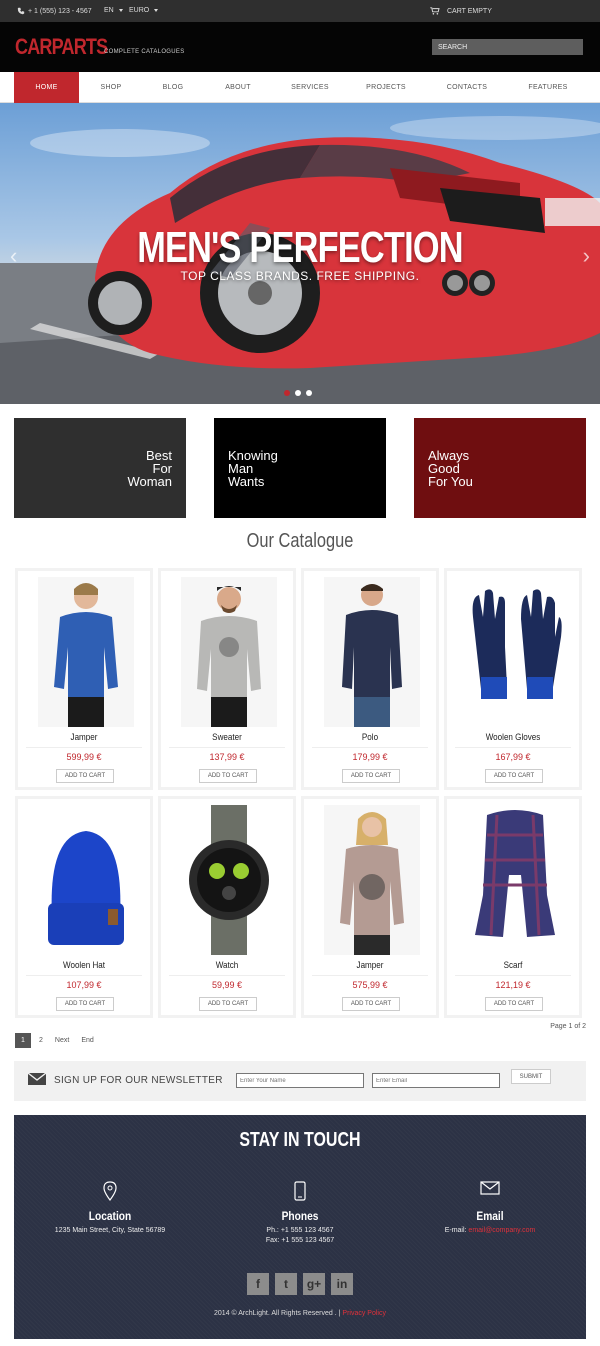 The image size is (600, 1346). I want to click on nav-features: FEATURES, so click(548, 87).